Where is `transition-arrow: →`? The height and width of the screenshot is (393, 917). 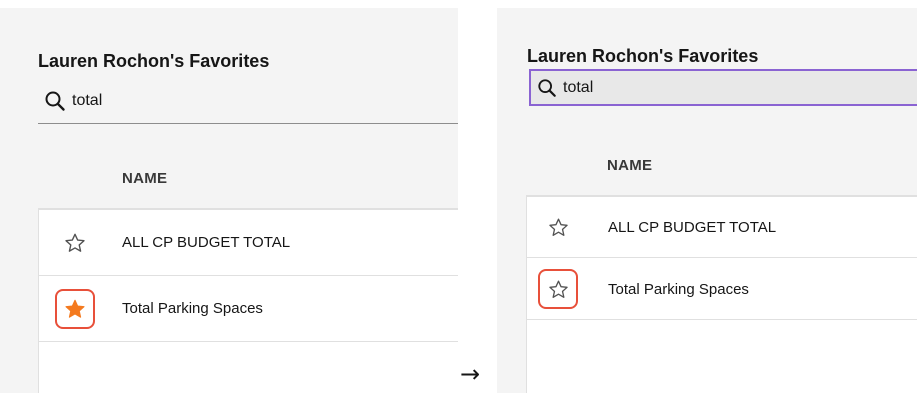 transition-arrow: → is located at coordinates (470, 374).